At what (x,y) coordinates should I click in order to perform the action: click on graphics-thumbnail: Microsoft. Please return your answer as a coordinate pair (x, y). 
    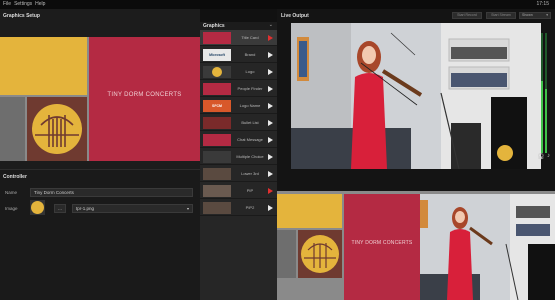
    Looking at the image, I should click on (217, 55).